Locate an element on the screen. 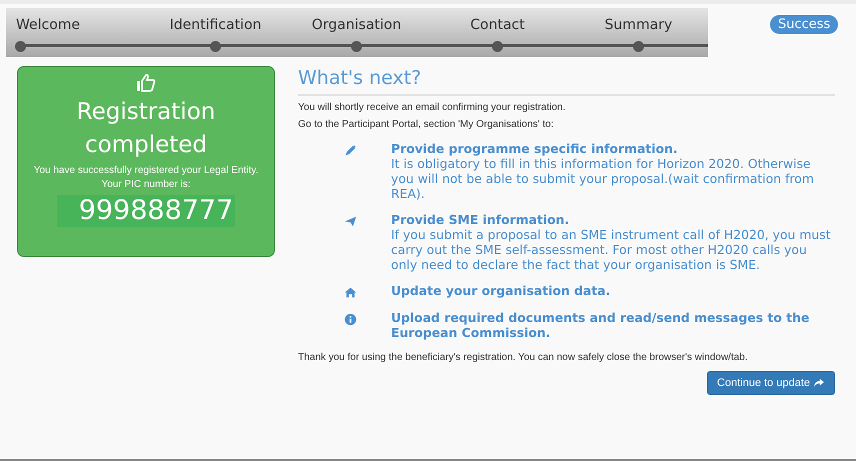  info-text: Go to the Participant Portal, section 'My Organisations' to: is located at coordinates (426, 124).